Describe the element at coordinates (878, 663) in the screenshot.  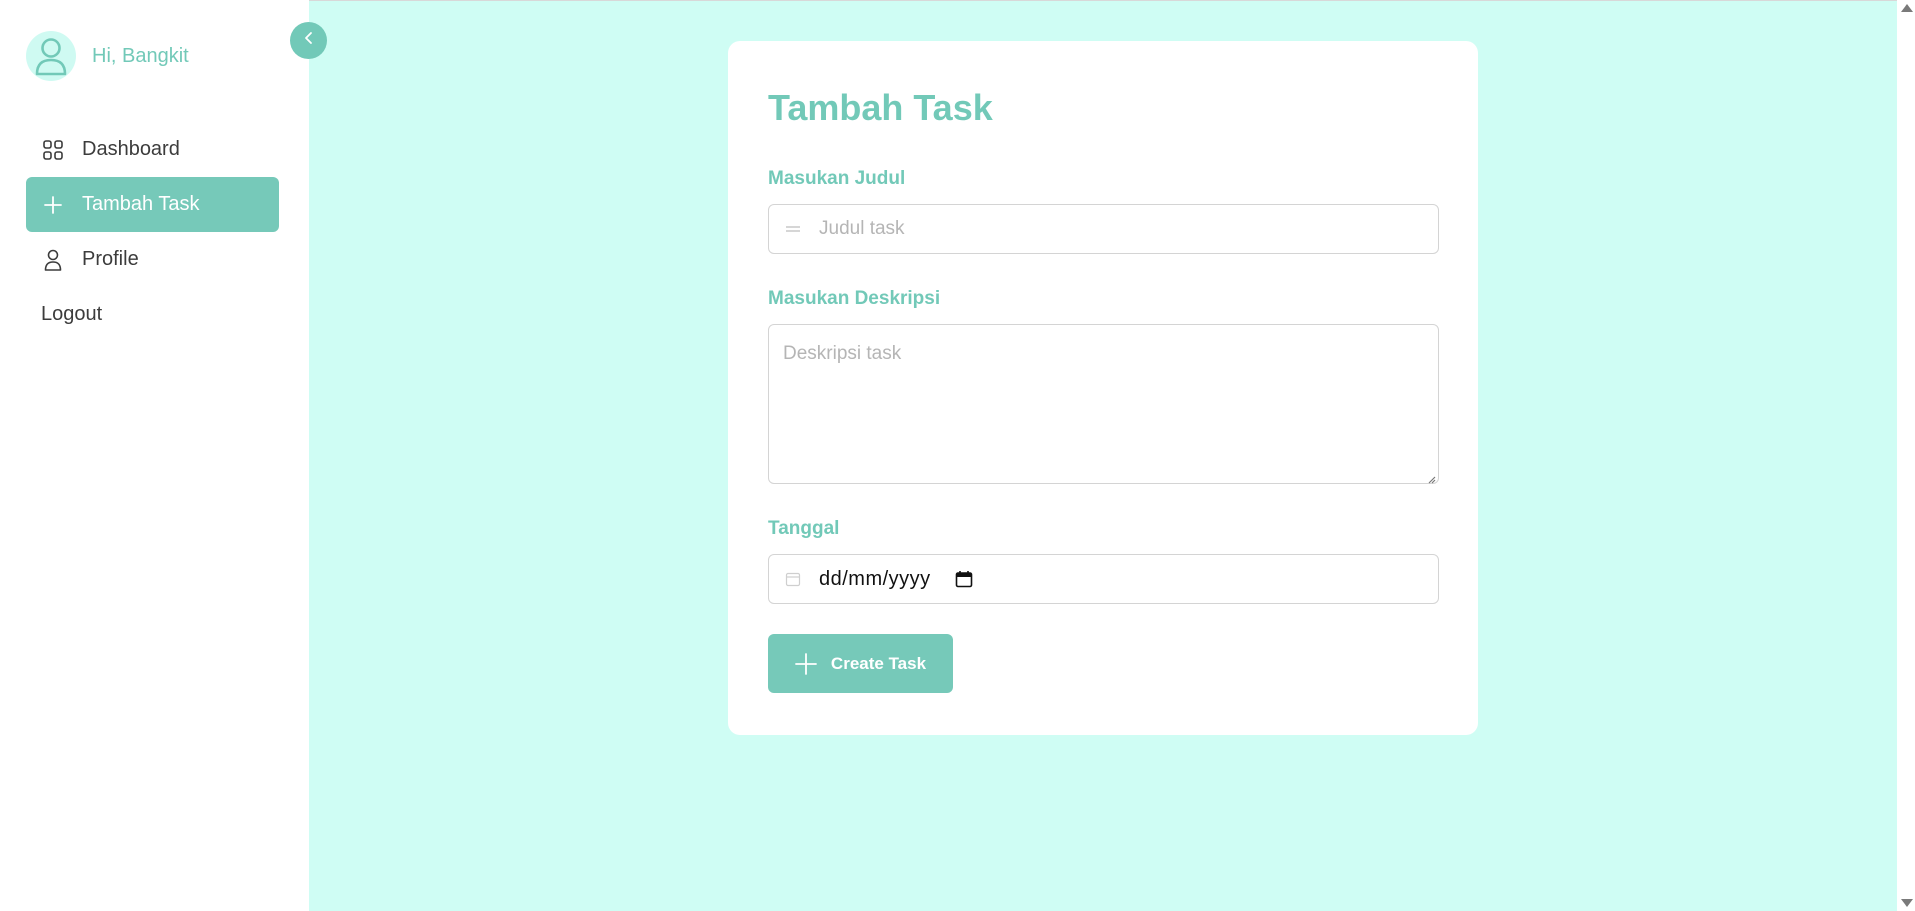
I see `create-task-label: Create Task` at that location.